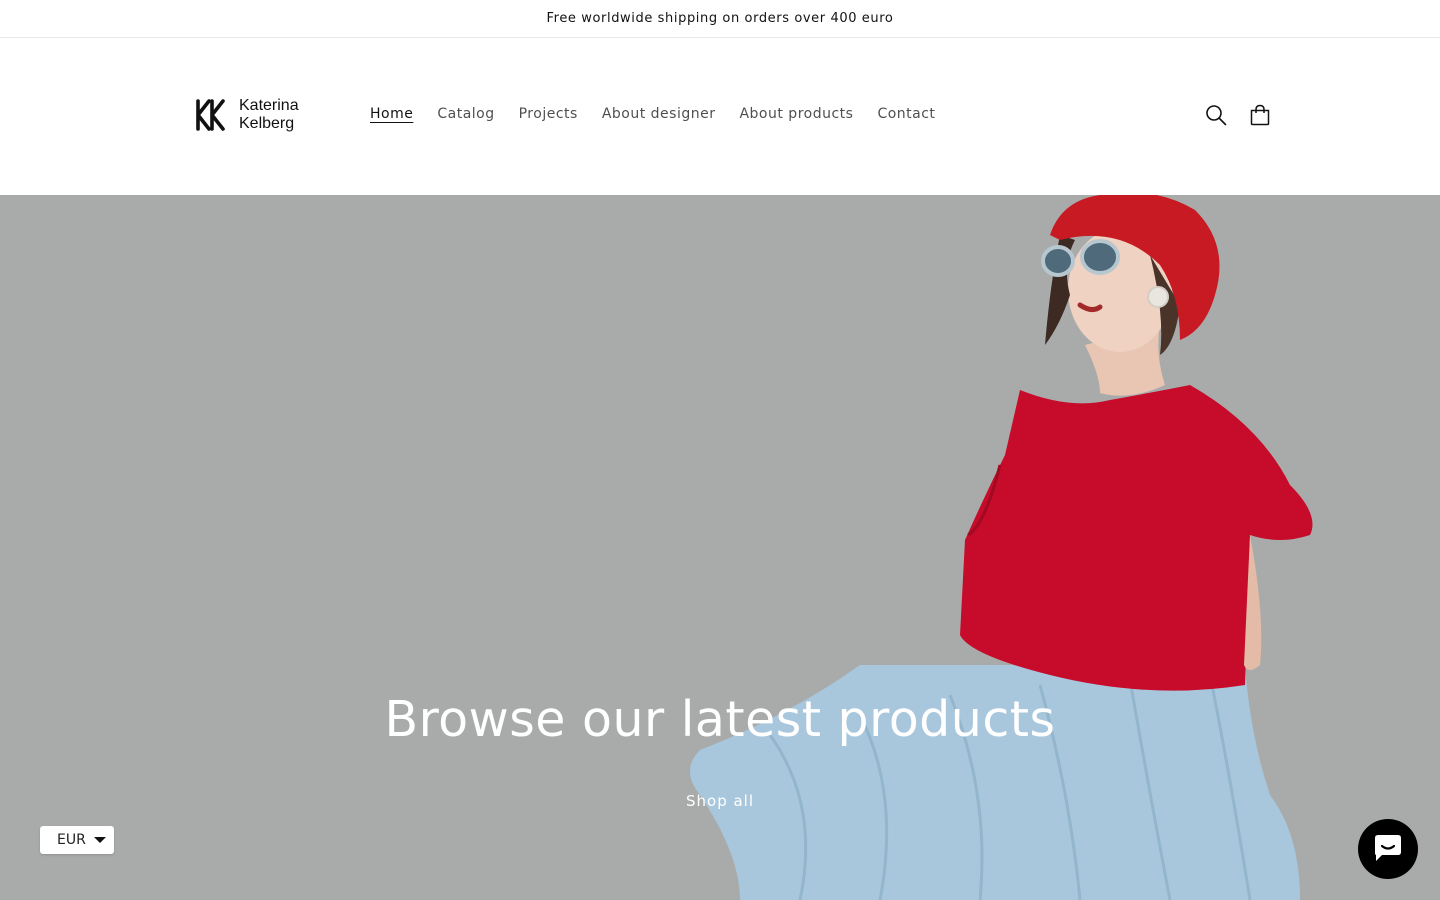  I want to click on logo: Katerina Kelberg, so click(247, 115).